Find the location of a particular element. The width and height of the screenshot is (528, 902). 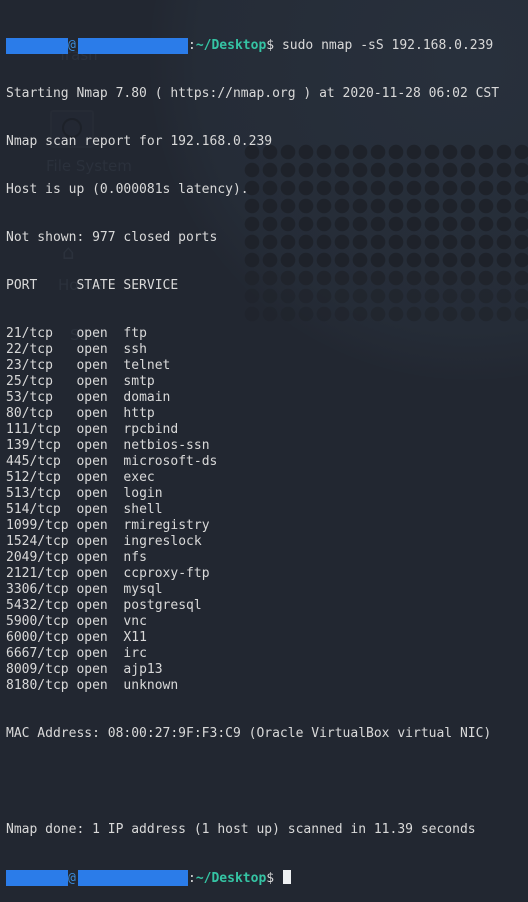

port-number: 3306/tcp is located at coordinates (37, 589).